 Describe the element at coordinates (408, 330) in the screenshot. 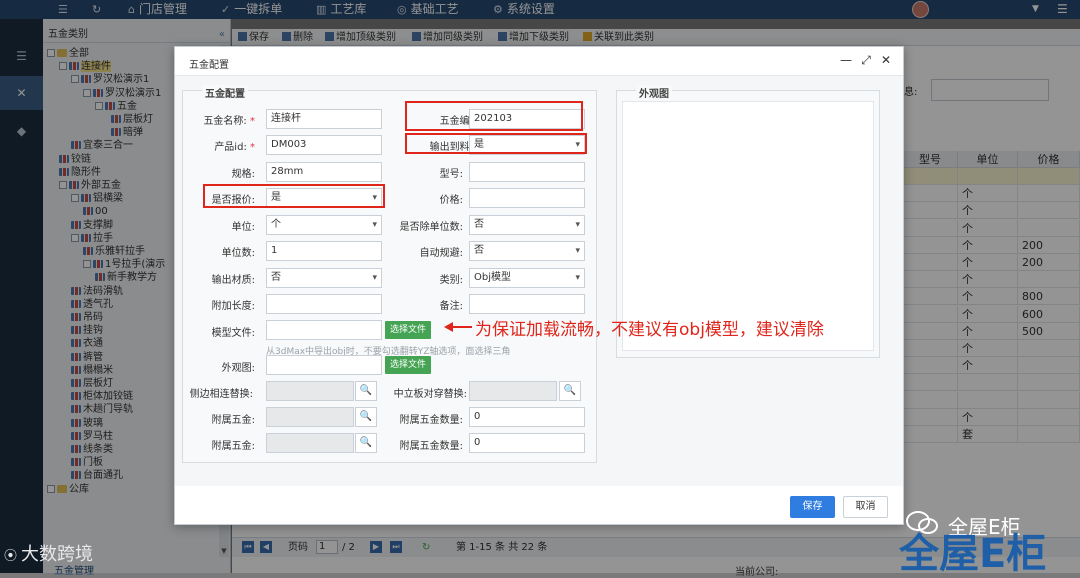

I see `model-file-select-button: 选择文件` at that location.